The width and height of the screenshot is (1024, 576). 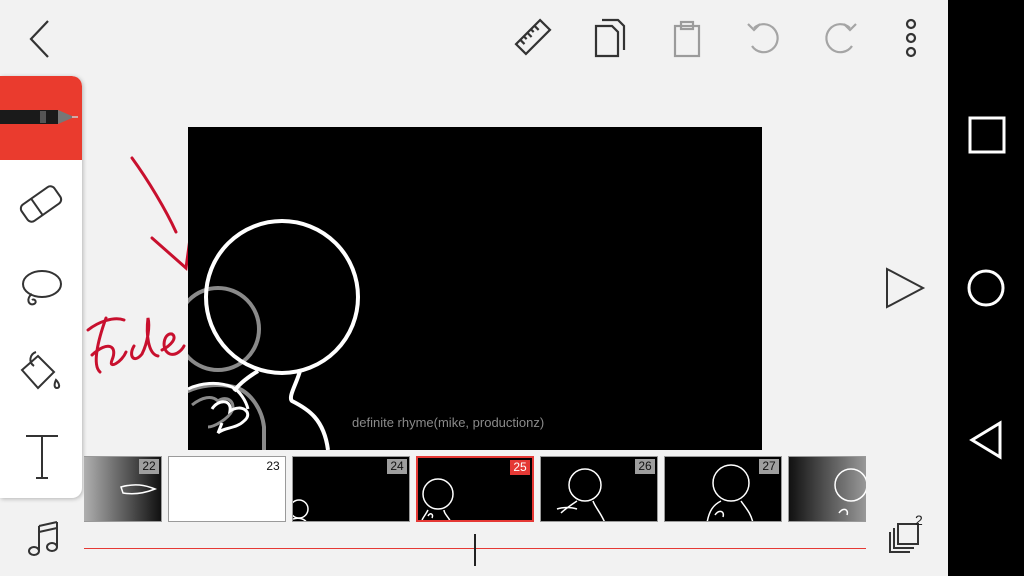 I want to click on pen-tool, so click(x=41, y=118).